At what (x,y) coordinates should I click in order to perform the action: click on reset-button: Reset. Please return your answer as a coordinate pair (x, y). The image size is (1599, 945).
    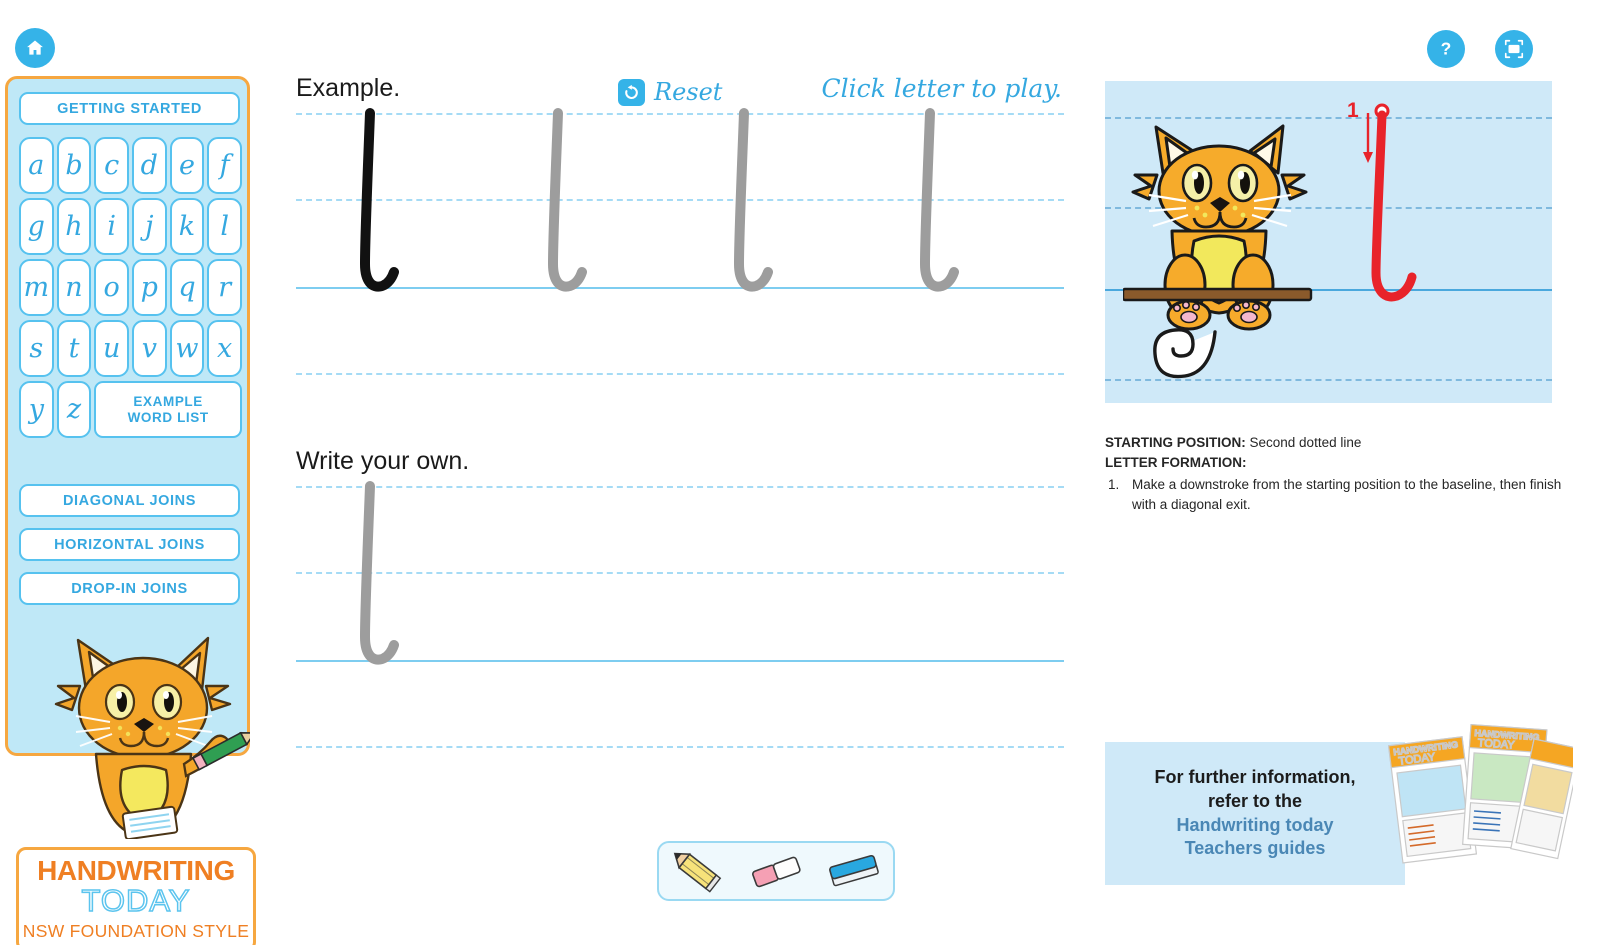
    Looking at the image, I should click on (670, 92).